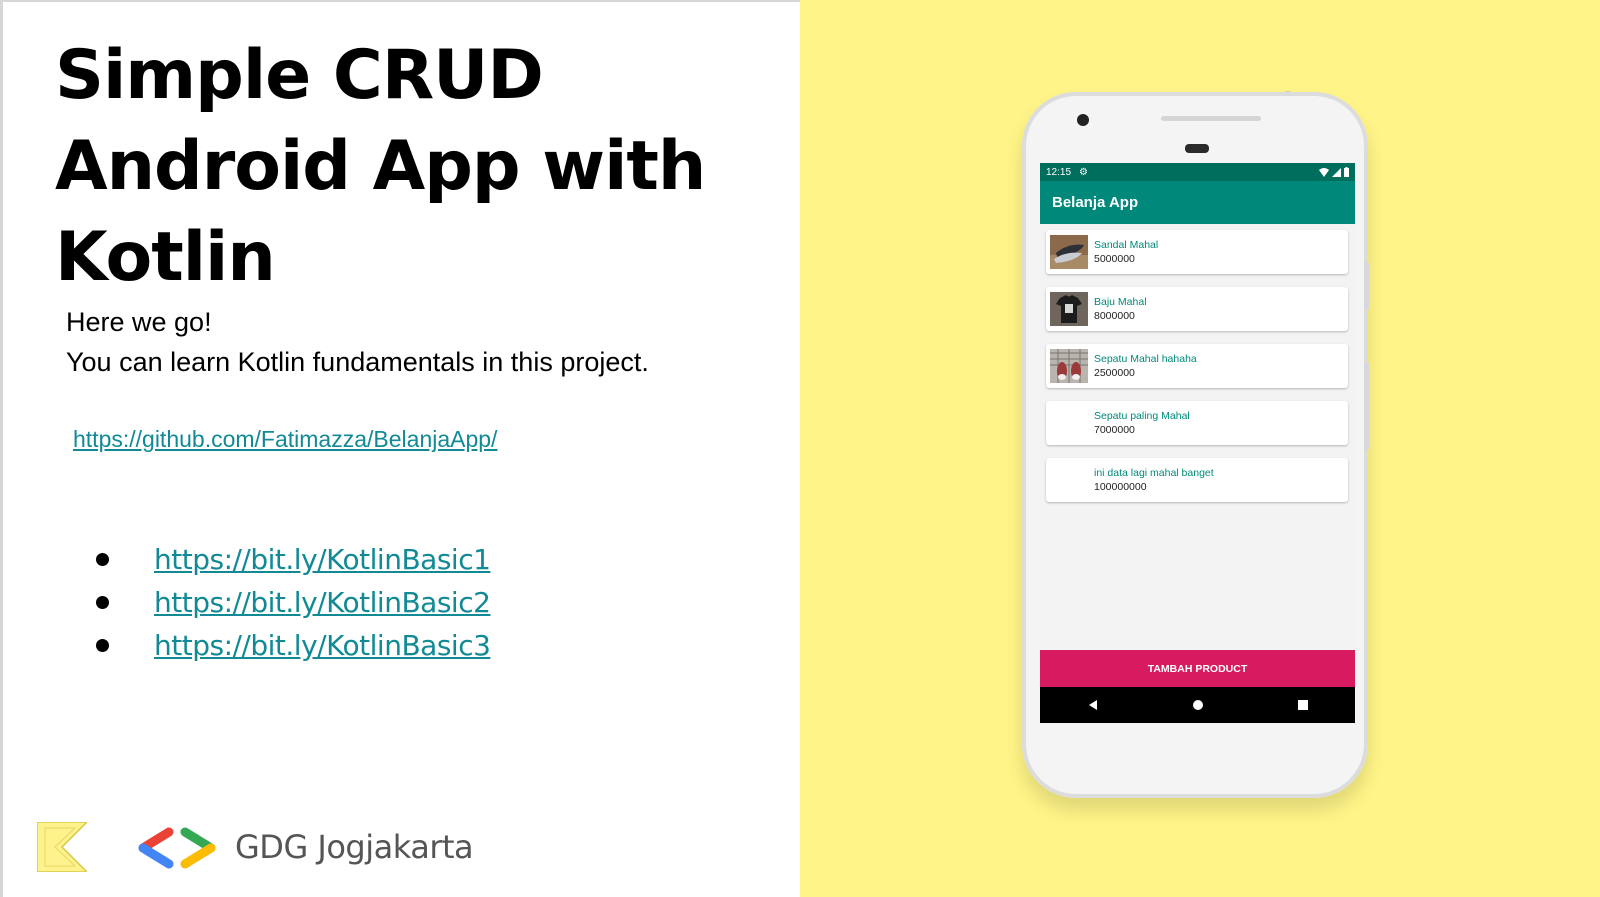 The image size is (1600, 897). I want to click on battery-icon, so click(1346, 172).